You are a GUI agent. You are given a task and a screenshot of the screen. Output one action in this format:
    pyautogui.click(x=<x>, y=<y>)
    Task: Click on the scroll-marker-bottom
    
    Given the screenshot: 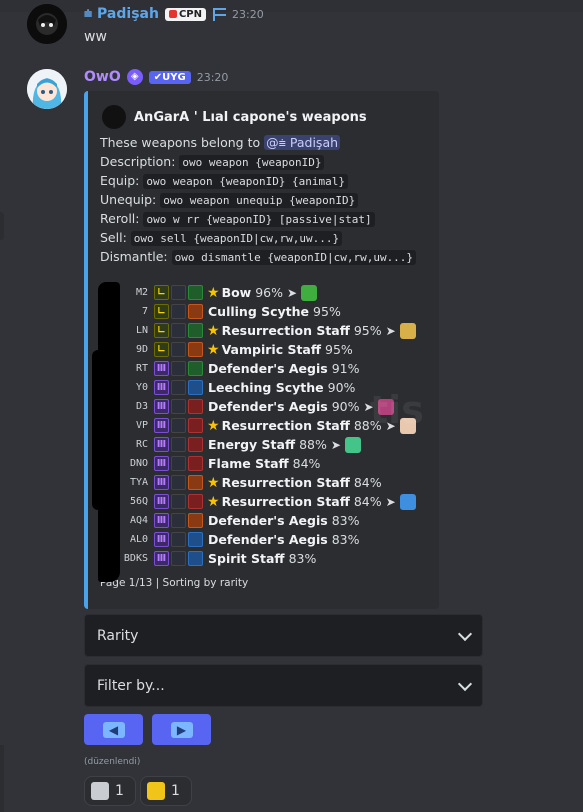 What is the action you would take?
    pyautogui.click(x=2, y=778)
    